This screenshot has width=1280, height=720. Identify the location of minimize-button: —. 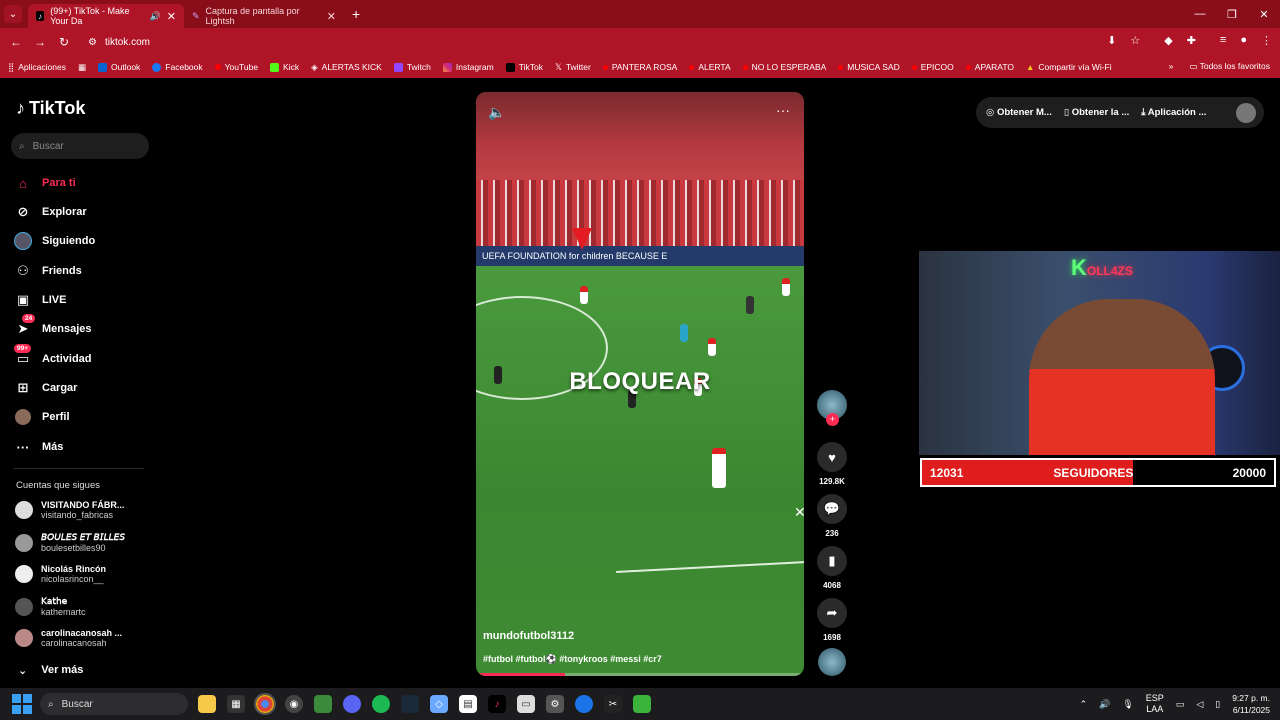
(1200, 14).